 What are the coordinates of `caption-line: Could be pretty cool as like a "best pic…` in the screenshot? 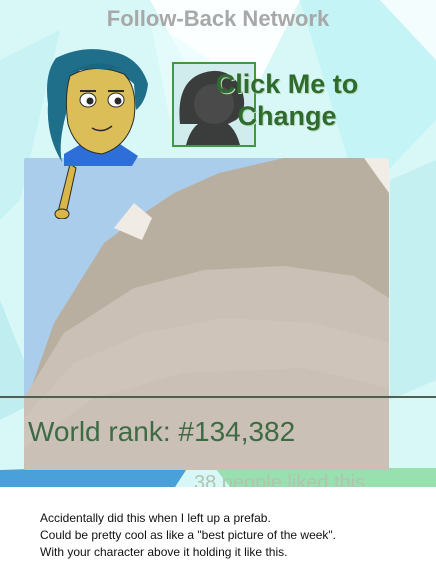 It's located at (188, 535).